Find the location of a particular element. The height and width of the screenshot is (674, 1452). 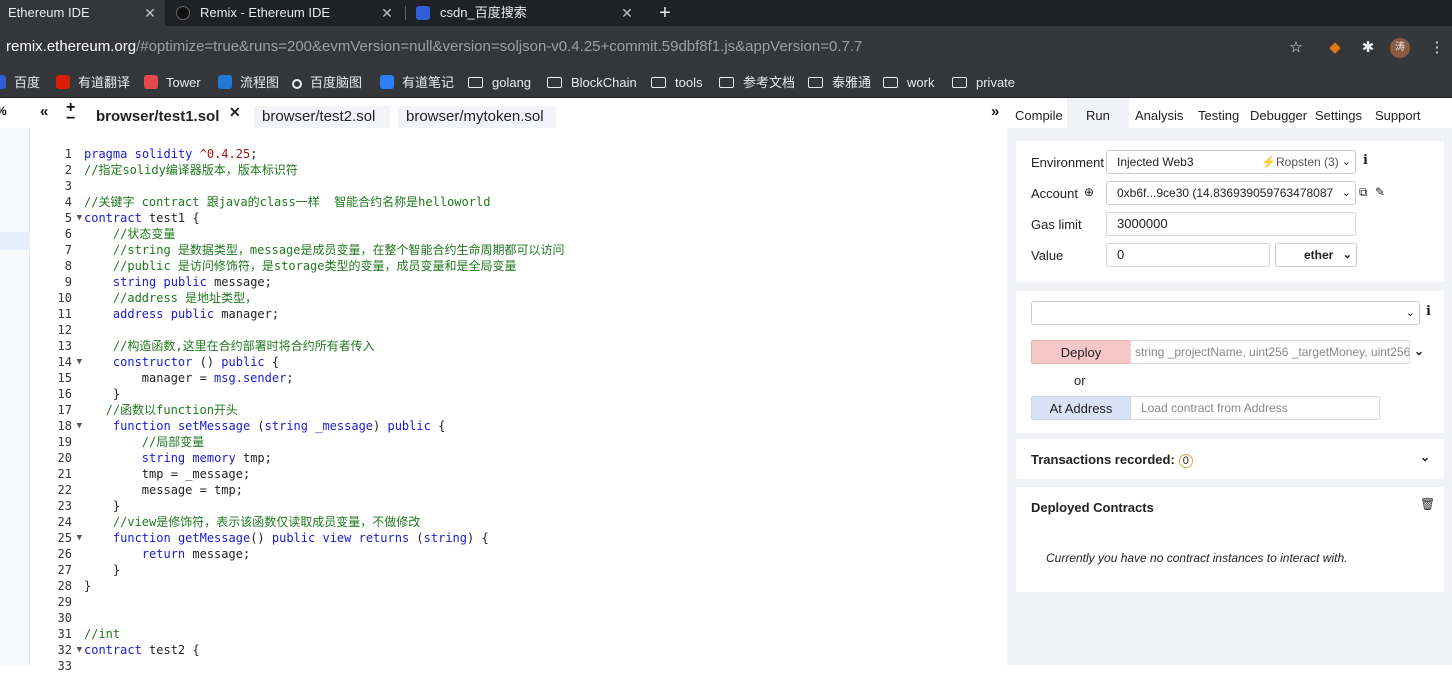

expand-panel-button: » is located at coordinates (995, 111).